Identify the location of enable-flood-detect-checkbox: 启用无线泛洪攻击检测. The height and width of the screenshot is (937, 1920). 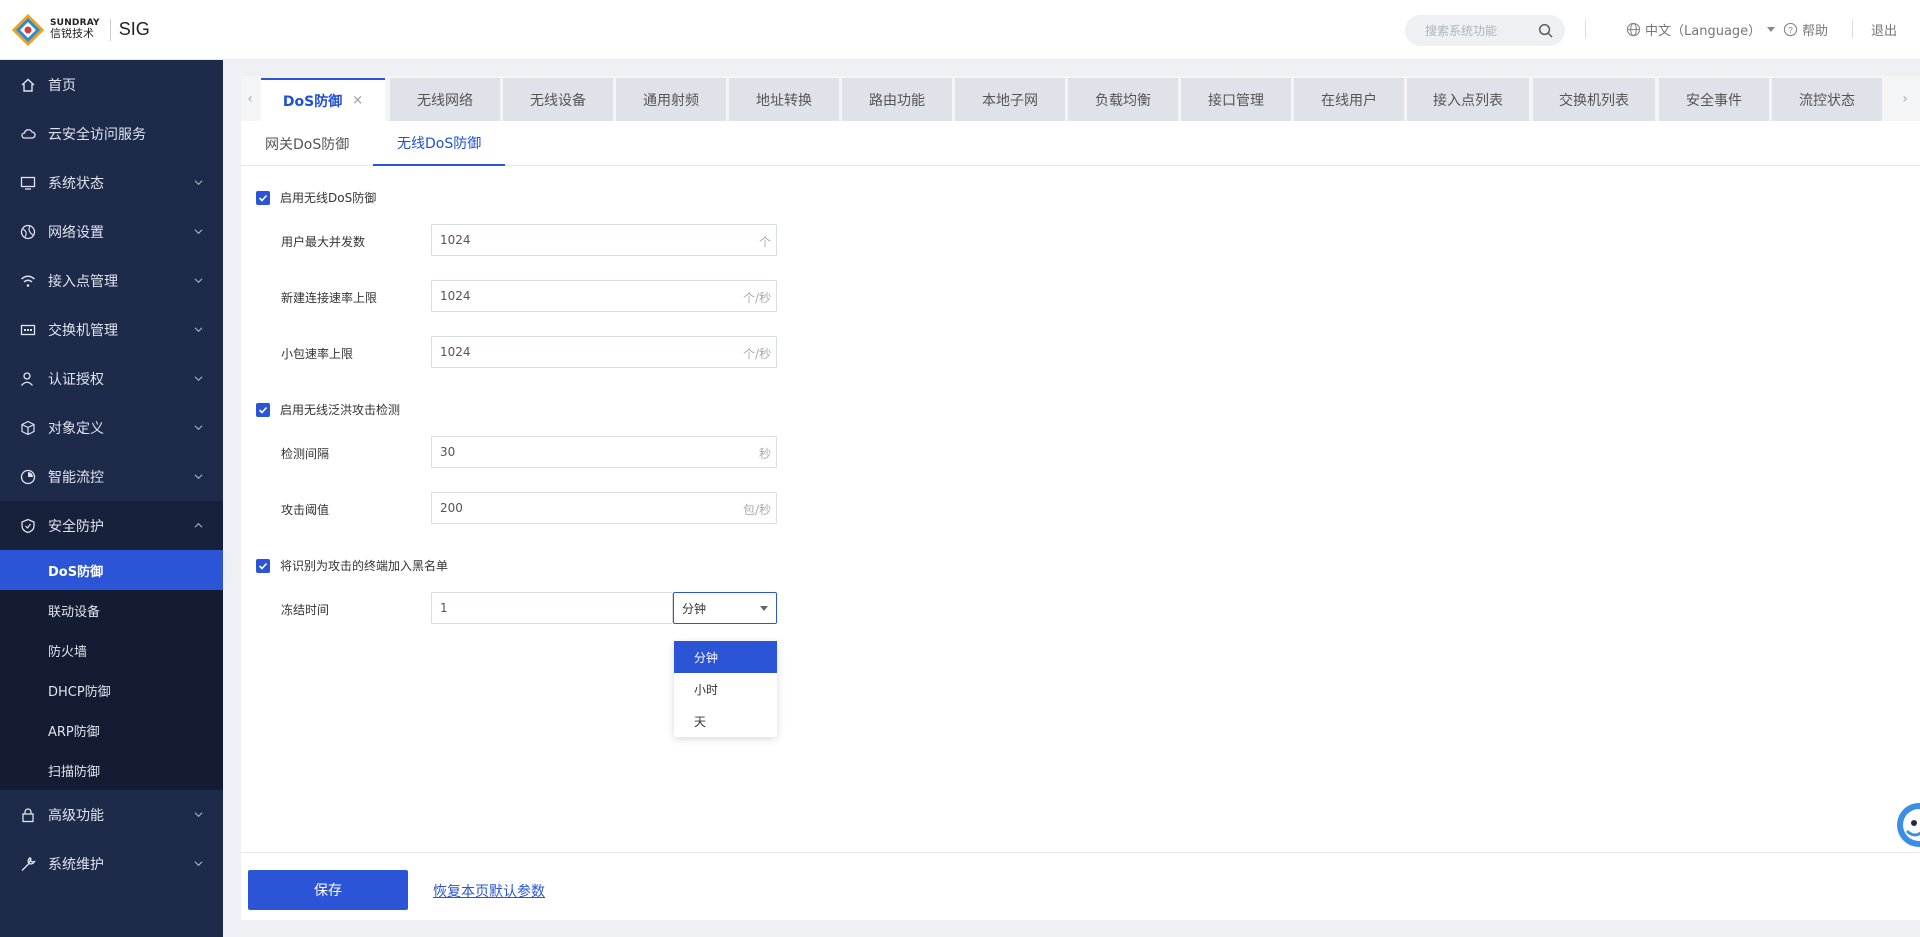
(328, 409).